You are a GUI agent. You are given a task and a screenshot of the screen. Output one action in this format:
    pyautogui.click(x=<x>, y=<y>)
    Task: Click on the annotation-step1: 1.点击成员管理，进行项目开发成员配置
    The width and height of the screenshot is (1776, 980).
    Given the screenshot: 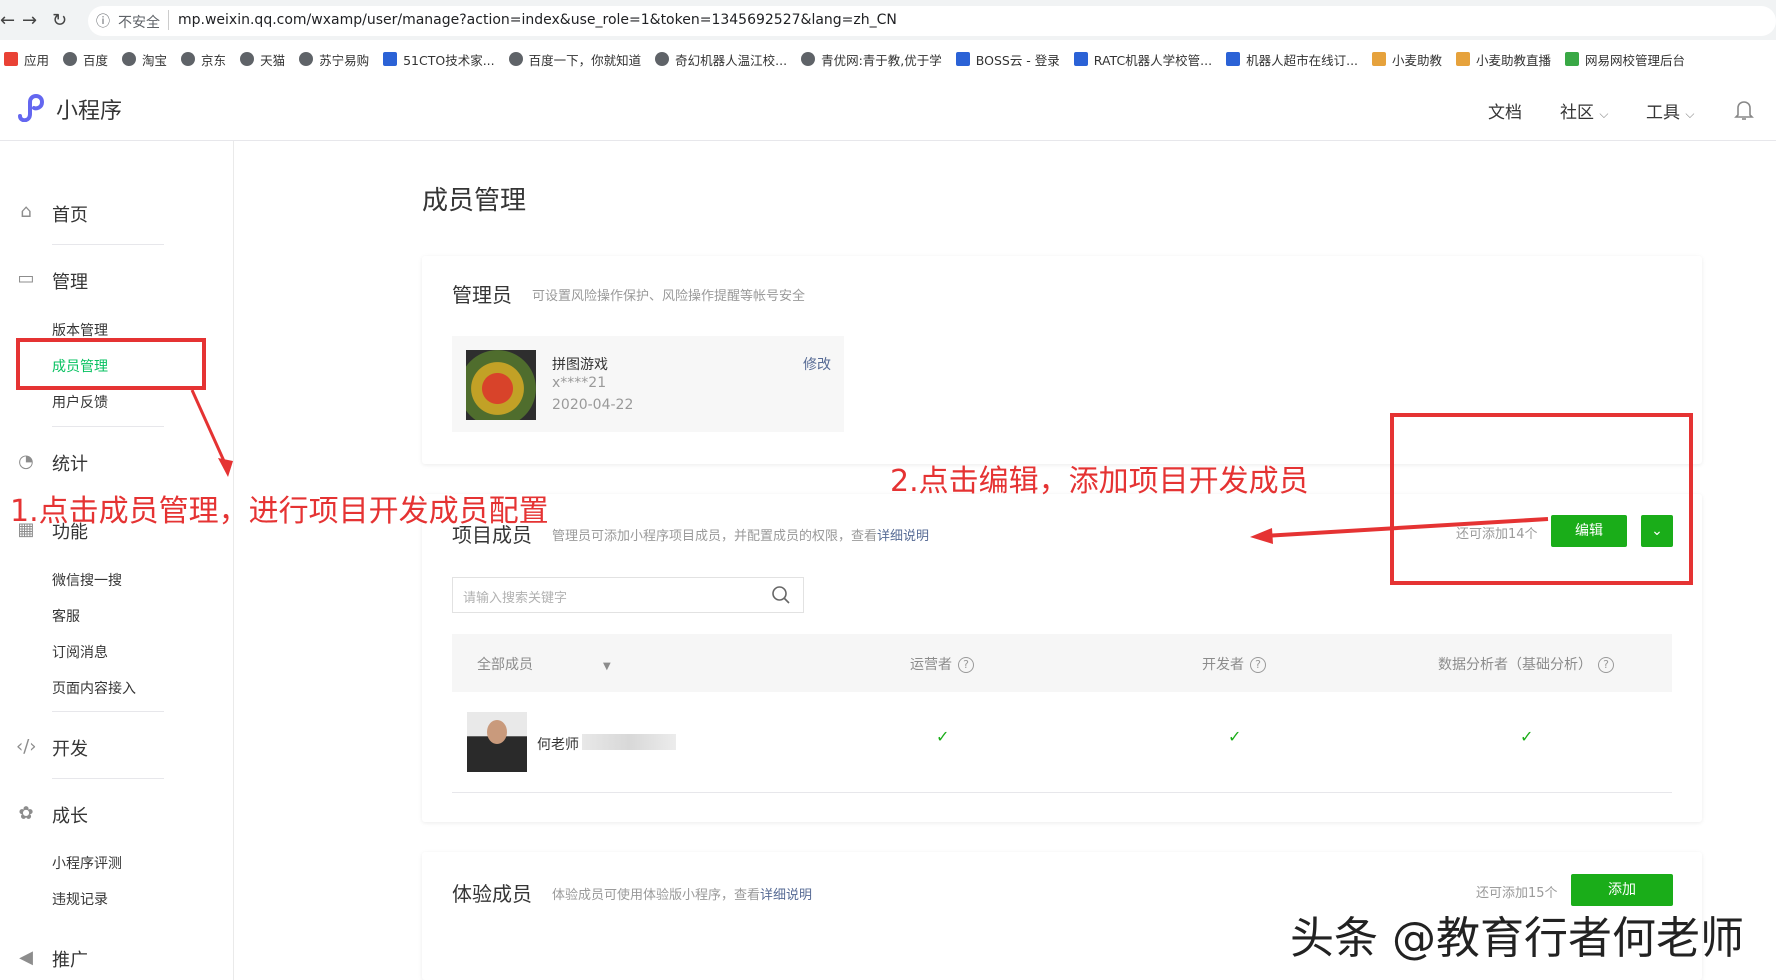 What is the action you would take?
    pyautogui.click(x=279, y=511)
    